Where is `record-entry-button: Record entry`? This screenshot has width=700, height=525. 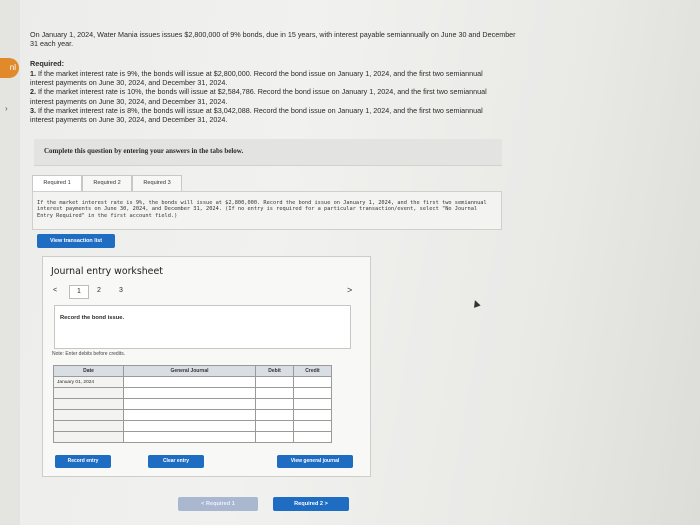
record-entry-button: Record entry is located at coordinates (83, 461).